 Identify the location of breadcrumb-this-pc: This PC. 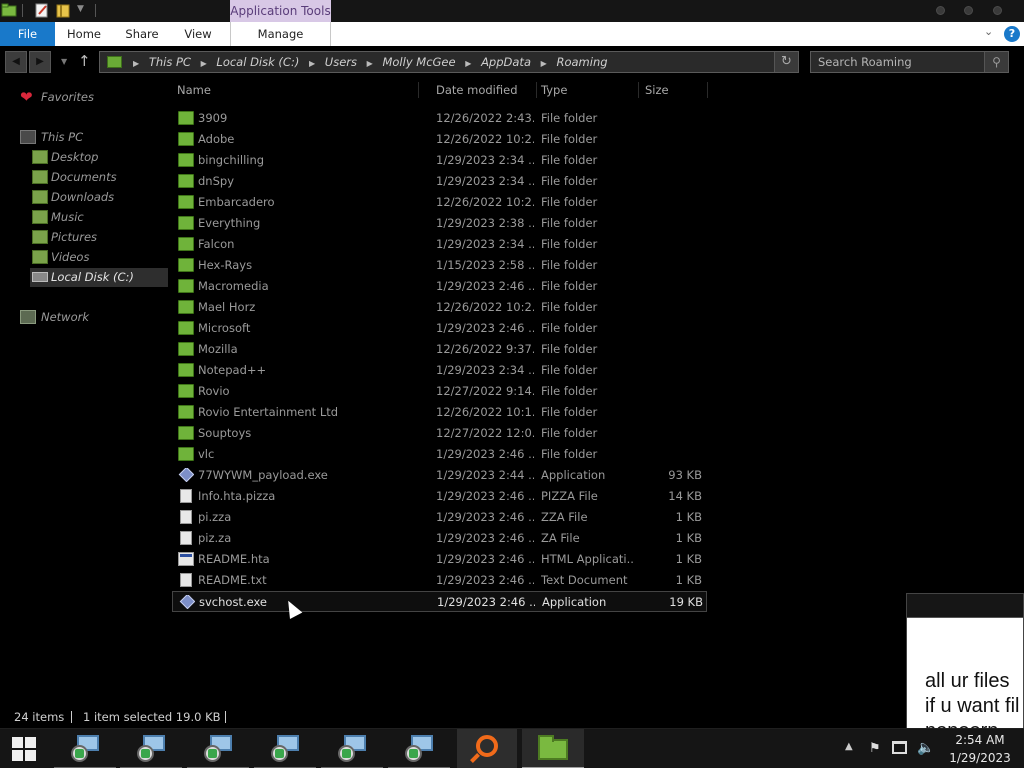
(170, 62).